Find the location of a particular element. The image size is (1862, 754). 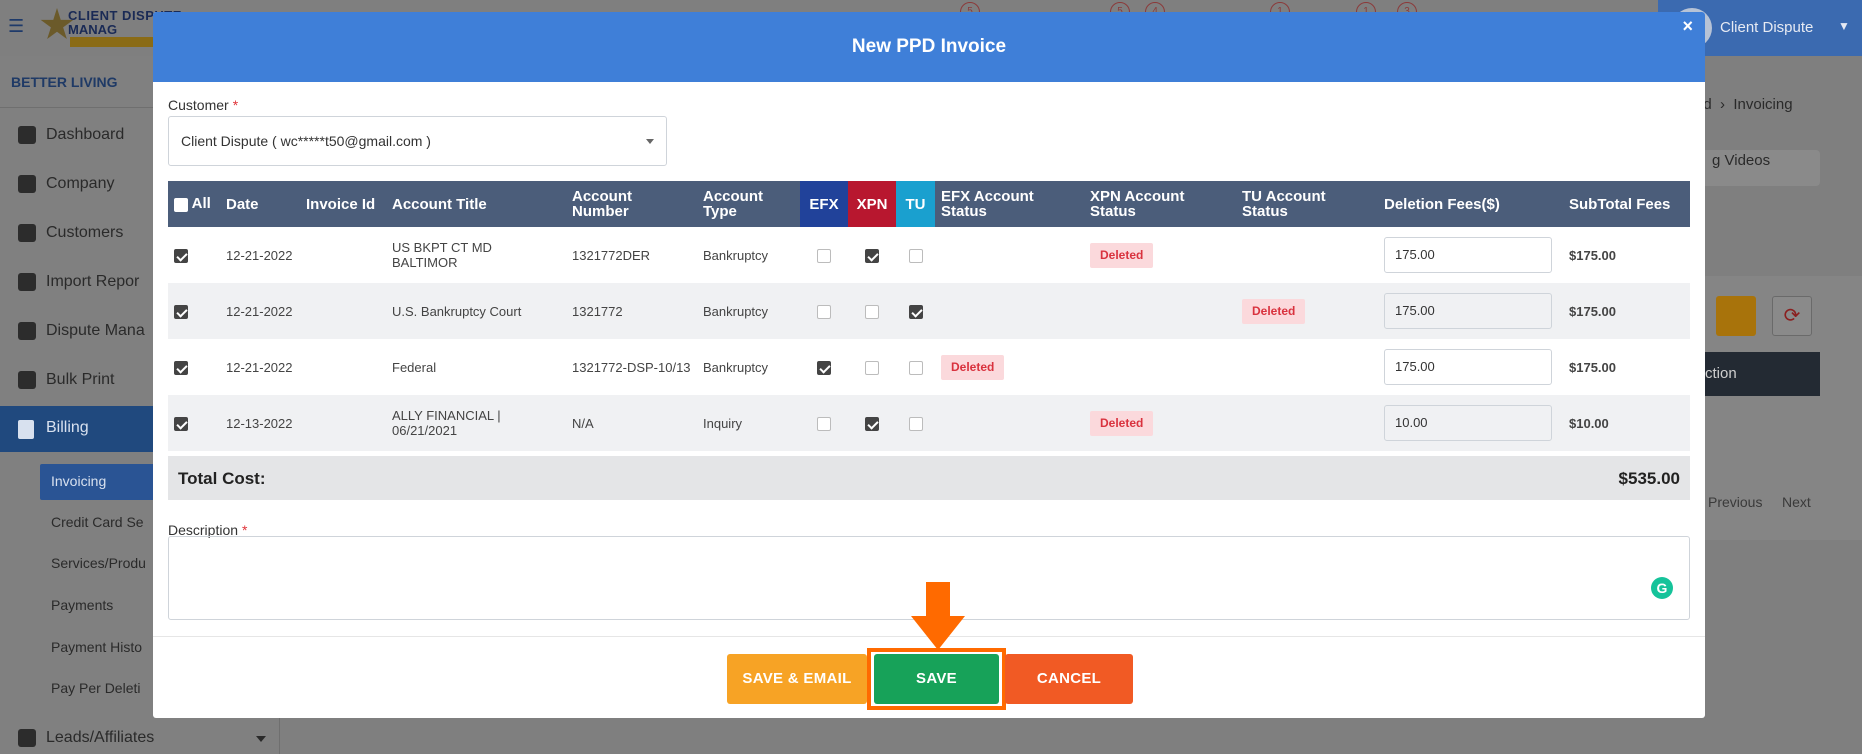

sidebar-item-import-reports: Import Repor is located at coordinates (78, 282).